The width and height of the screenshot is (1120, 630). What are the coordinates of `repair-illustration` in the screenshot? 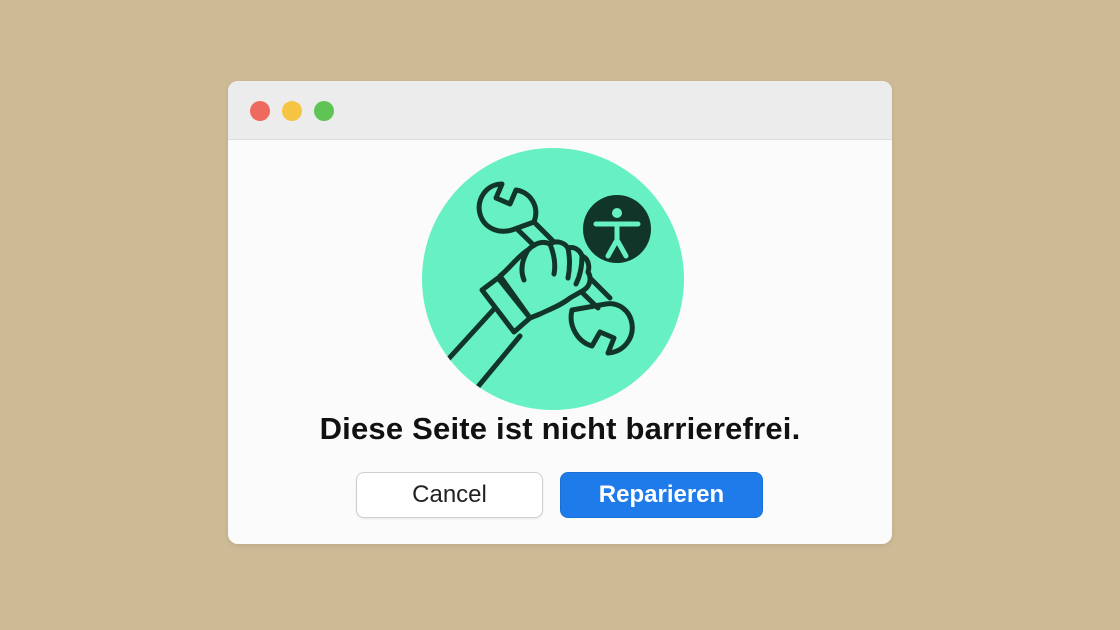 It's located at (553, 279).